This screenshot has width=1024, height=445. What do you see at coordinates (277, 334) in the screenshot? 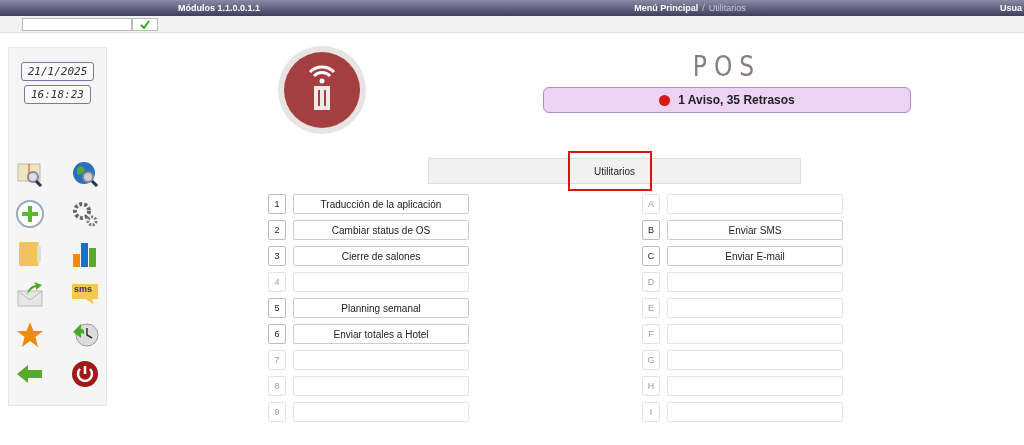
I see `option-key: 6` at bounding box center [277, 334].